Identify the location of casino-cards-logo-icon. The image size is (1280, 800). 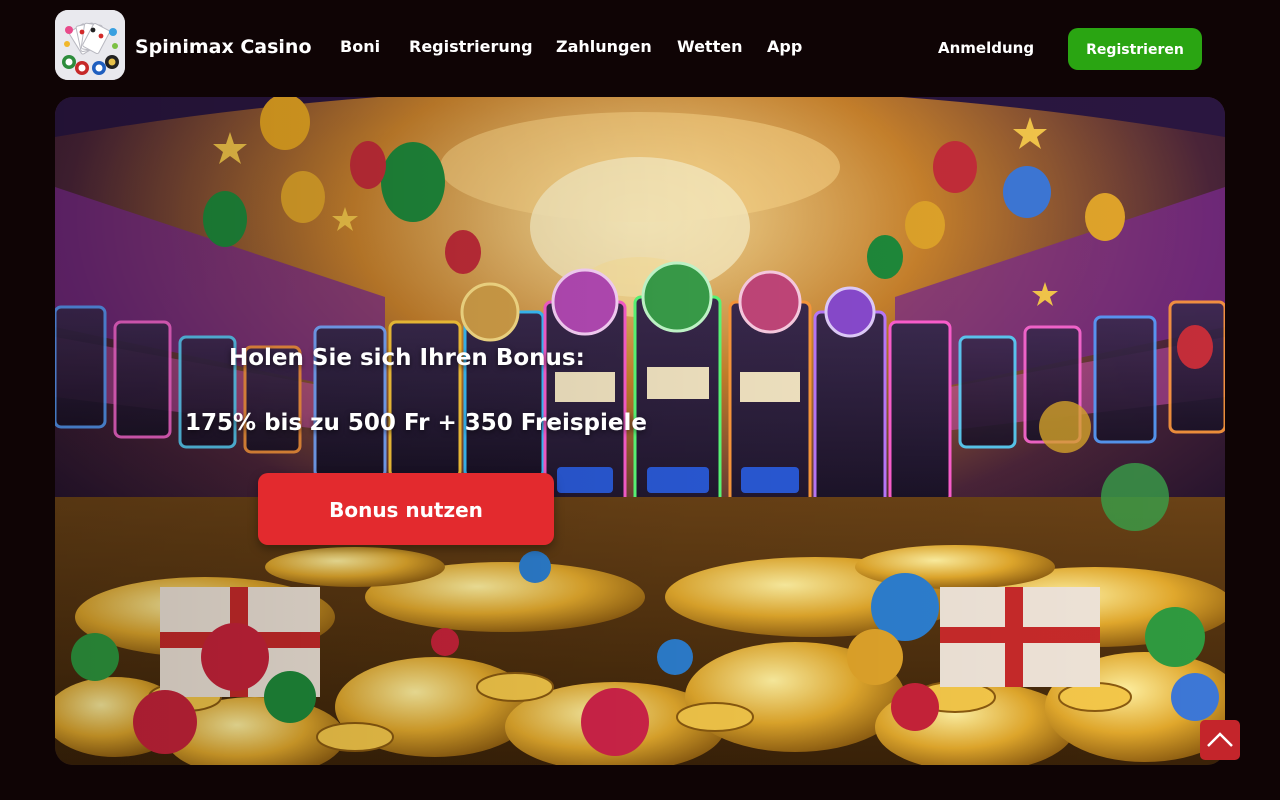
(90, 45).